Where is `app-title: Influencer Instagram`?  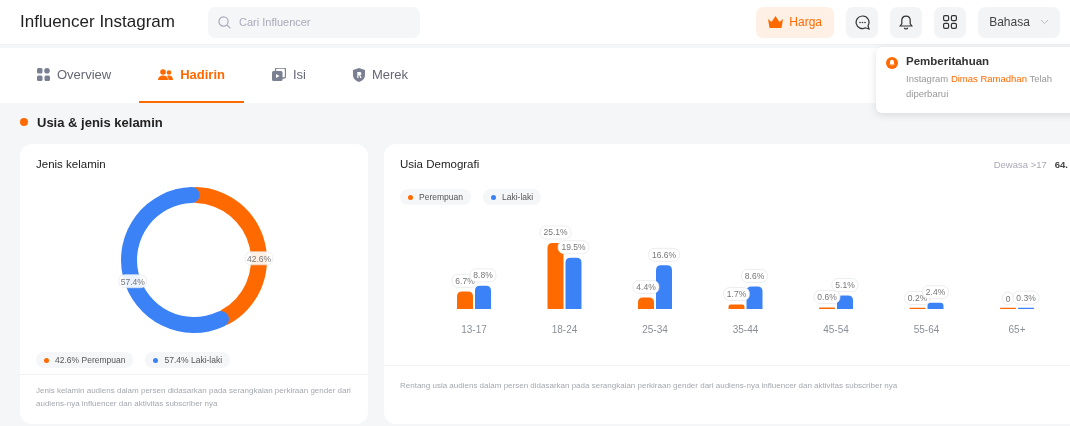
app-title: Influencer Instagram is located at coordinates (98, 22).